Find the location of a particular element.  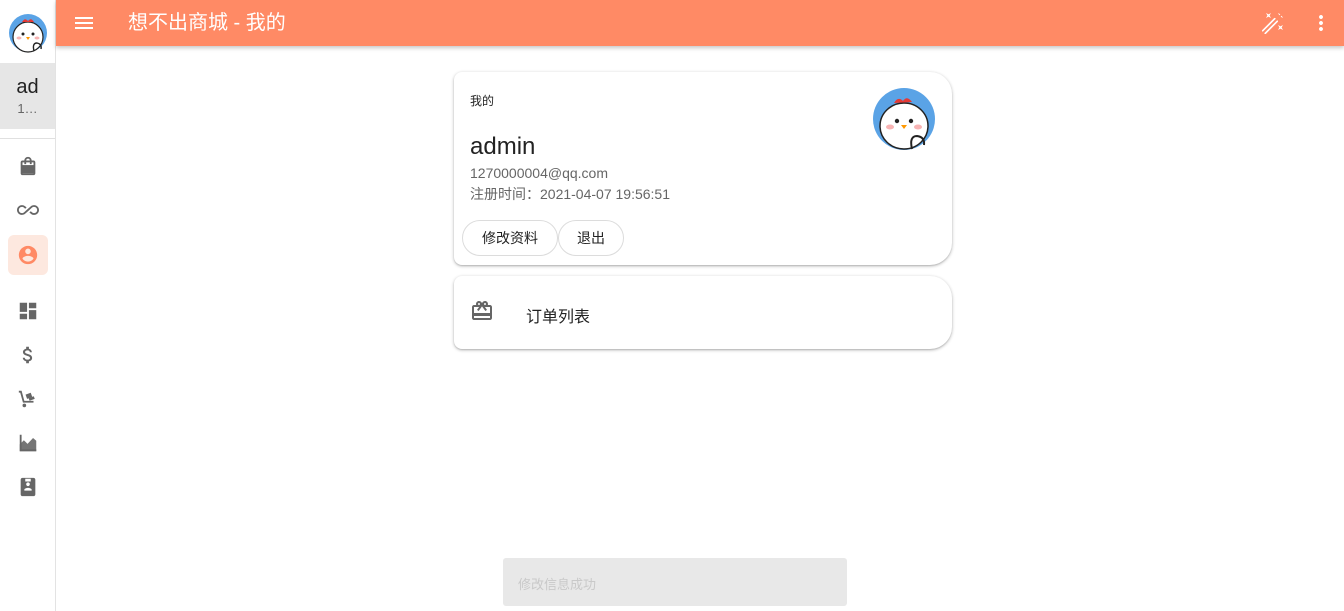

nav-item-contacts is located at coordinates (28, 487).